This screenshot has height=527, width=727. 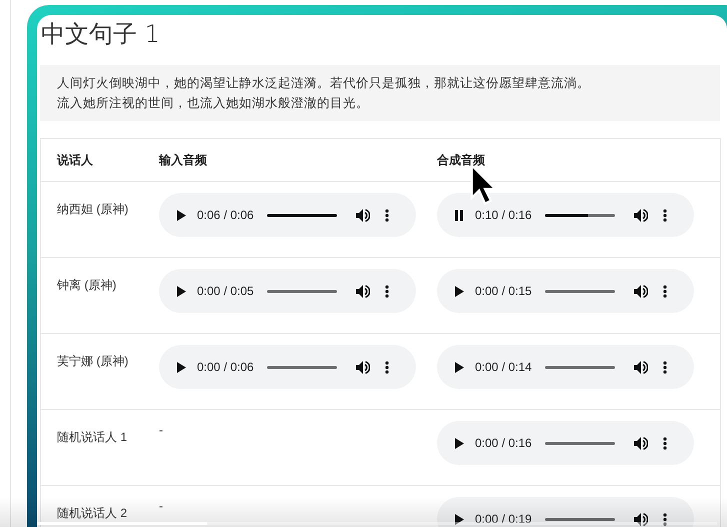 I want to click on time-display: 0:00 / 0:05, so click(x=225, y=291).